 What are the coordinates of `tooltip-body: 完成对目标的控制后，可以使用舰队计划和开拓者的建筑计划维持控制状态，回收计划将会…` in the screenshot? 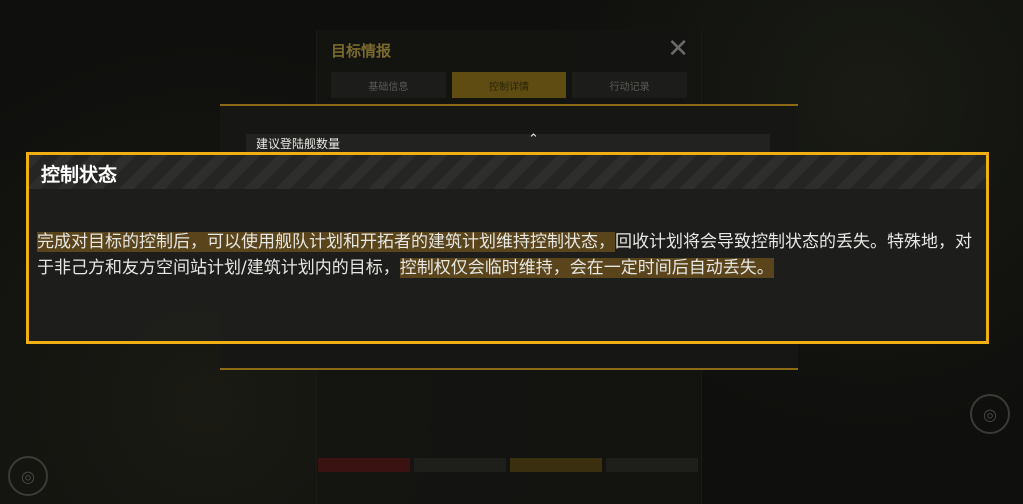 It's located at (509, 255).